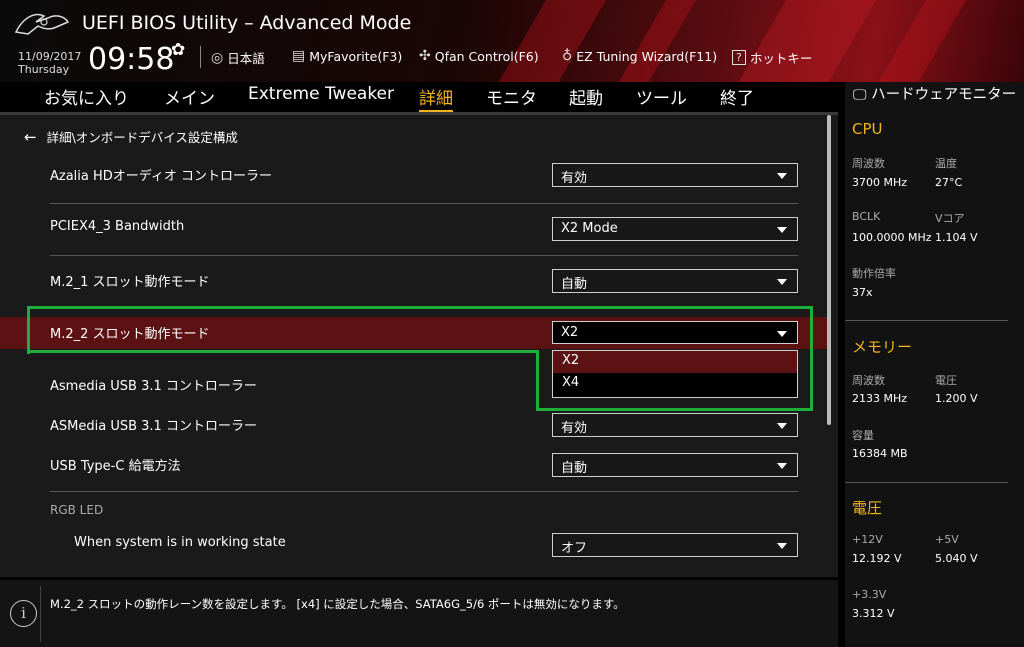 The width and height of the screenshot is (1024, 647). I want to click on back-arrow-icon: ←, so click(30, 137).